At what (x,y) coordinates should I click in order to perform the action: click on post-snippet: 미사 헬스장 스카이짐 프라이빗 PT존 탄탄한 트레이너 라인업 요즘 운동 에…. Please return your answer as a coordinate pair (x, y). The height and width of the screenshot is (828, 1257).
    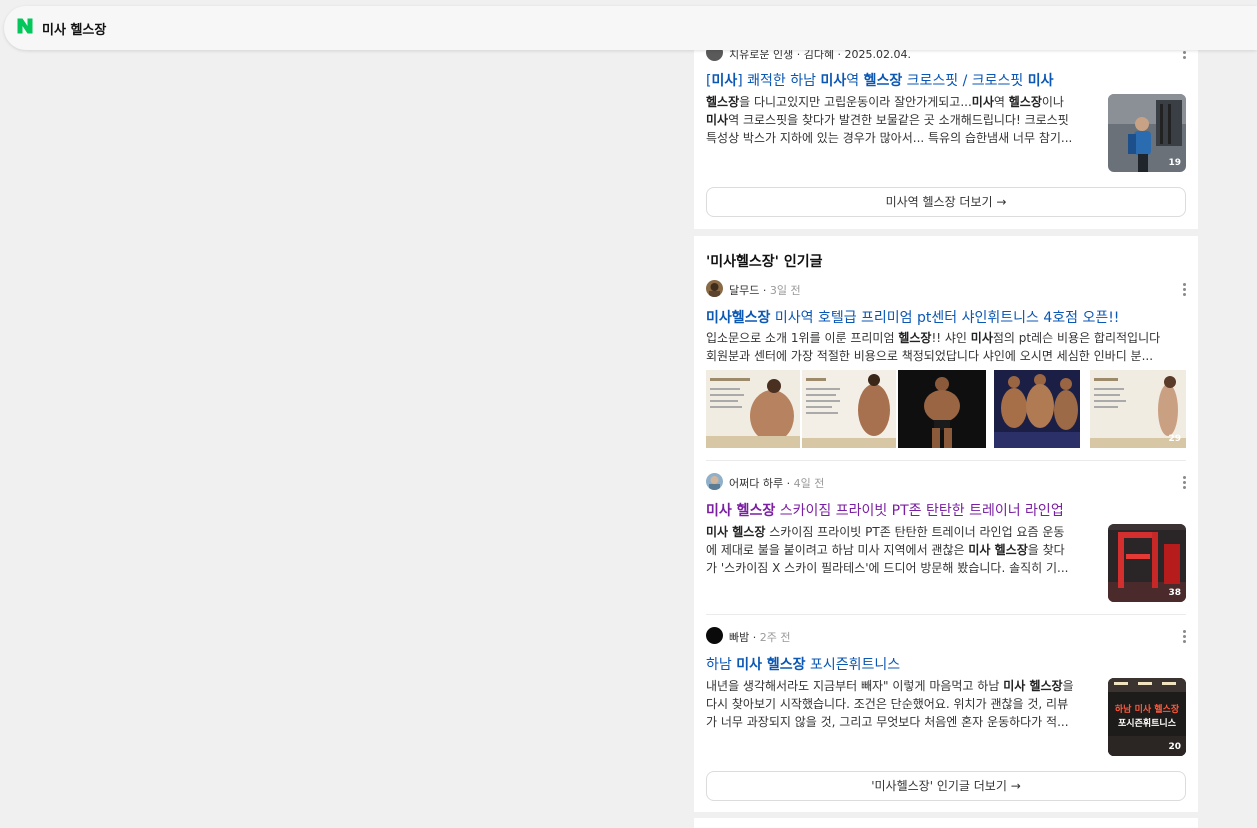
    Looking at the image, I should click on (900, 550).